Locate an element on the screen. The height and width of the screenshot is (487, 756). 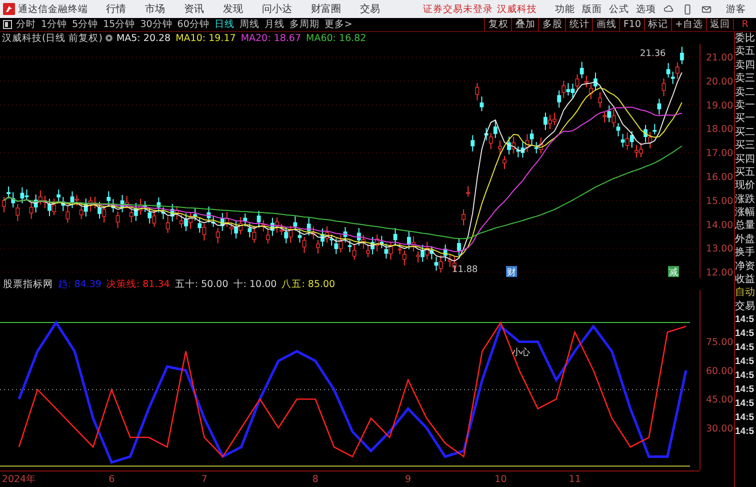
indicator-value: 趋: 84.39 is located at coordinates (80, 284).